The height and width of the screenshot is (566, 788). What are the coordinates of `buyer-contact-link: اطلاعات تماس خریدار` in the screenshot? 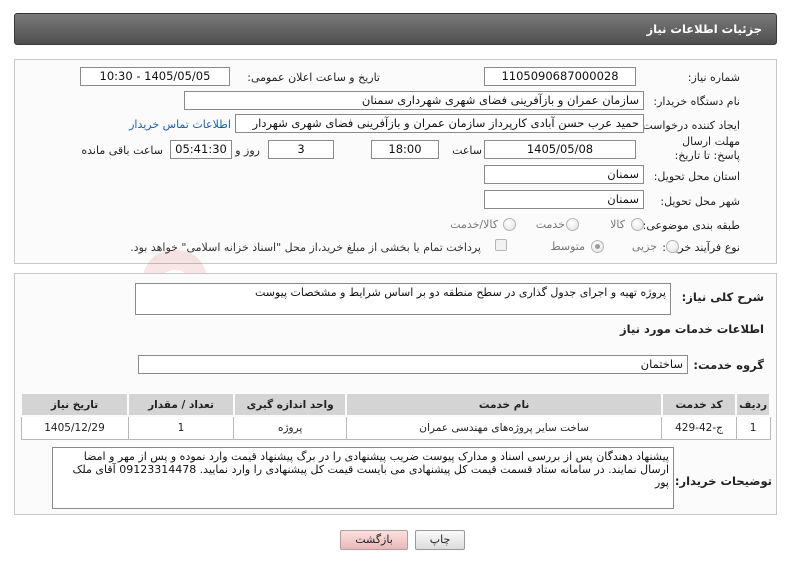 It's located at (180, 124).